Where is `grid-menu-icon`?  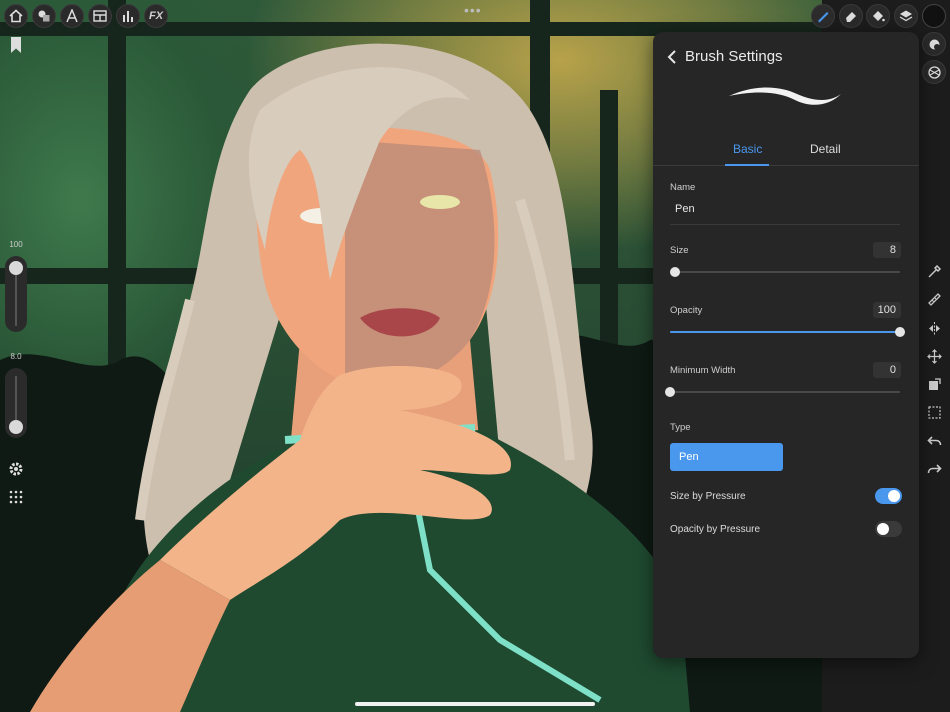
grid-menu-icon is located at coordinates (16, 497).